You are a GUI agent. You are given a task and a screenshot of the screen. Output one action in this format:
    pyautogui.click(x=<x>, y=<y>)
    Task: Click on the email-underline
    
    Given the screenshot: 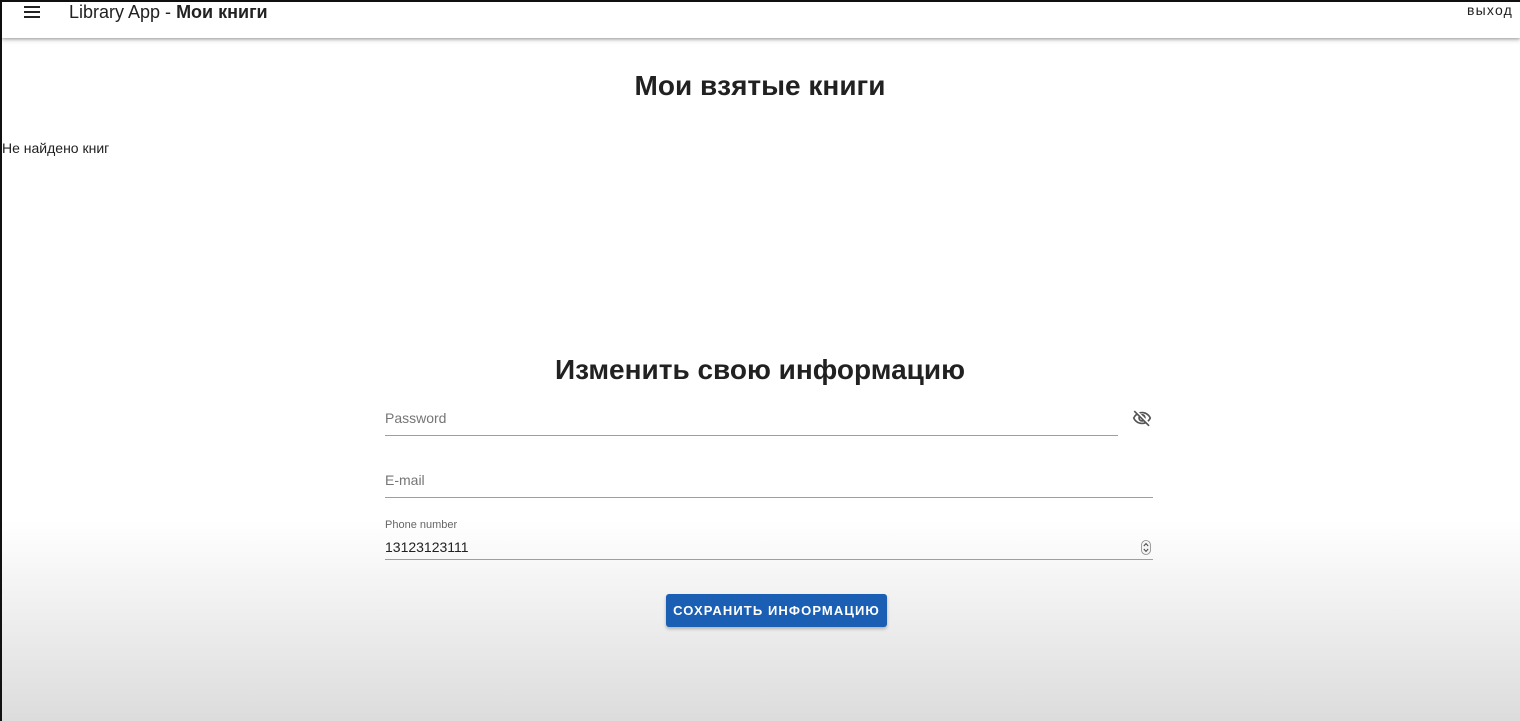 What is the action you would take?
    pyautogui.click(x=769, y=497)
    